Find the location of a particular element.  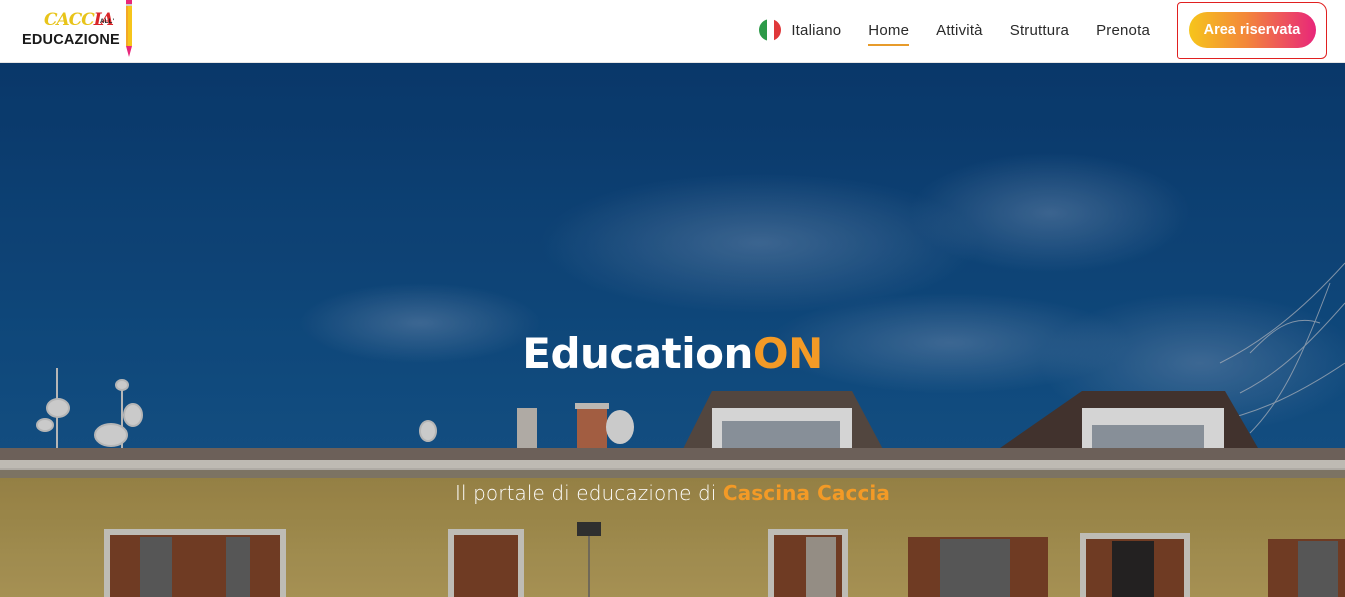

area-riservata-button: Area riservata is located at coordinates (1252, 30).